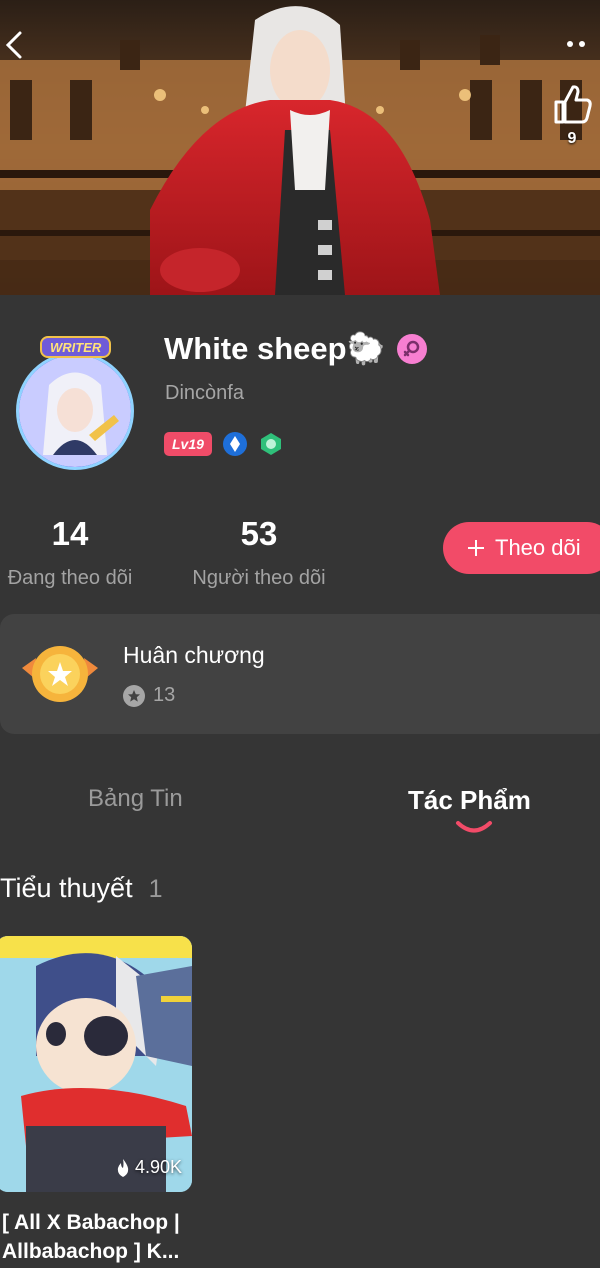 The height and width of the screenshot is (1268, 600). Describe the element at coordinates (300, 674) in the screenshot. I see `medal-card: Huân chương 13` at that location.